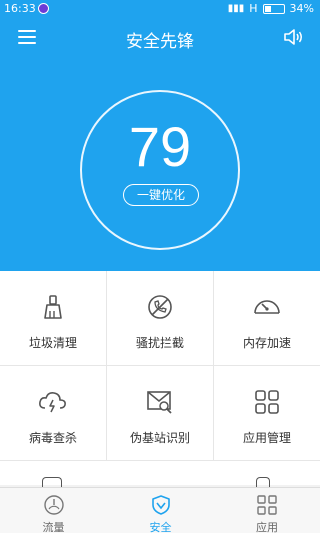 This screenshot has width=320, height=533. Describe the element at coordinates (52, 438) in the screenshot. I see `tile-label: 病毒查杀` at that location.